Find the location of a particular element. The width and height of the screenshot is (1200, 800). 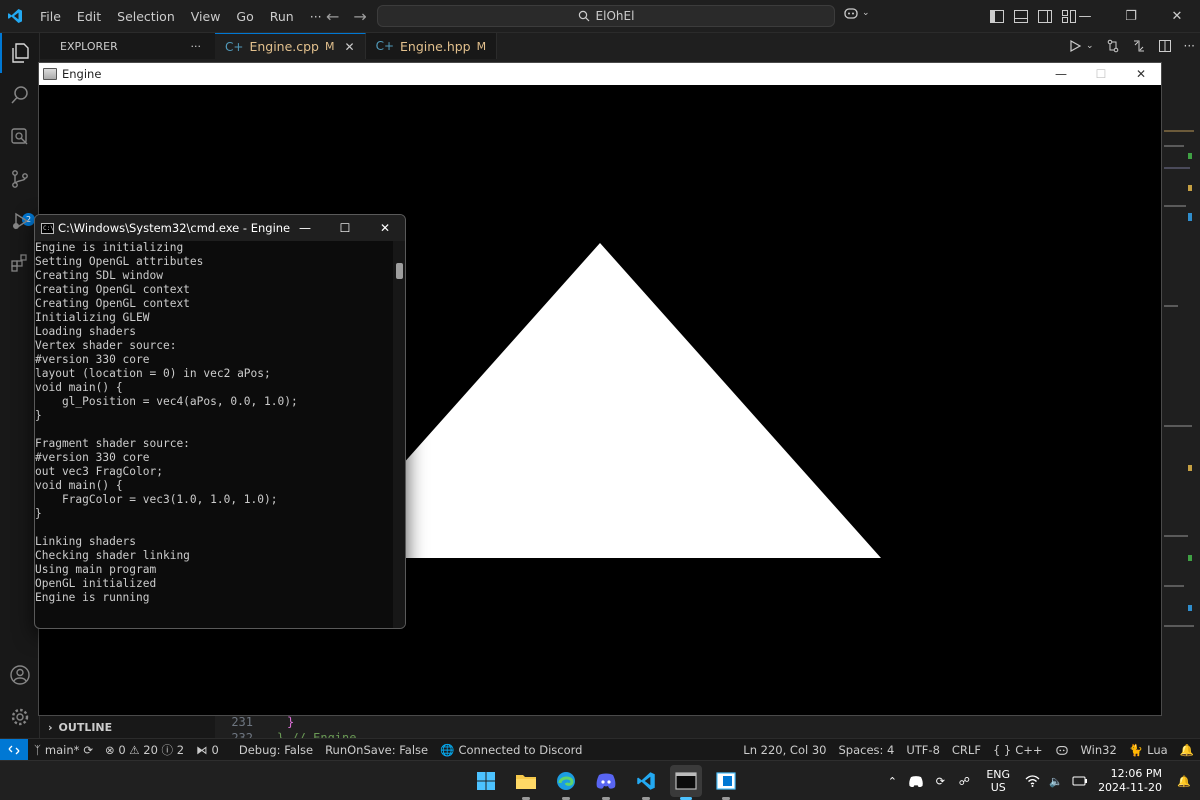

close-tab-icon: ✕ is located at coordinates (350, 47).